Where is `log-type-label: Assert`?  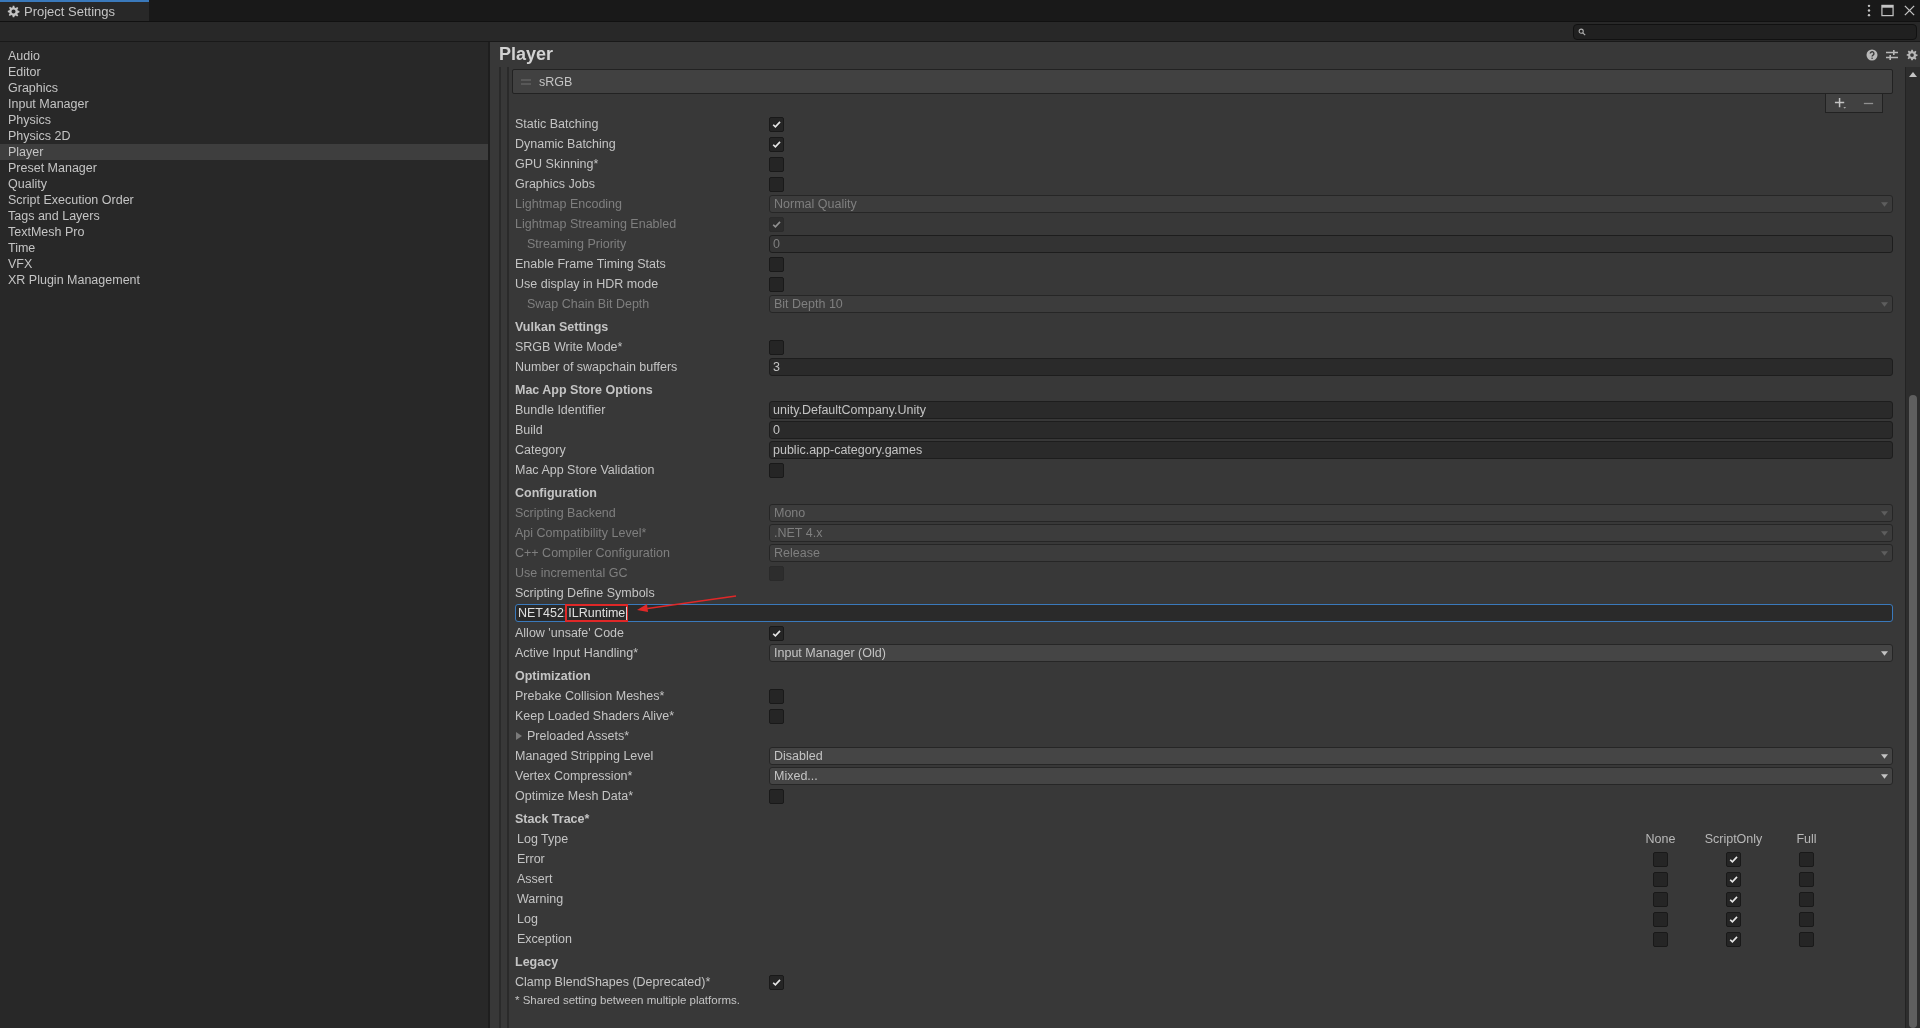
log-type-label: Assert is located at coordinates (535, 879).